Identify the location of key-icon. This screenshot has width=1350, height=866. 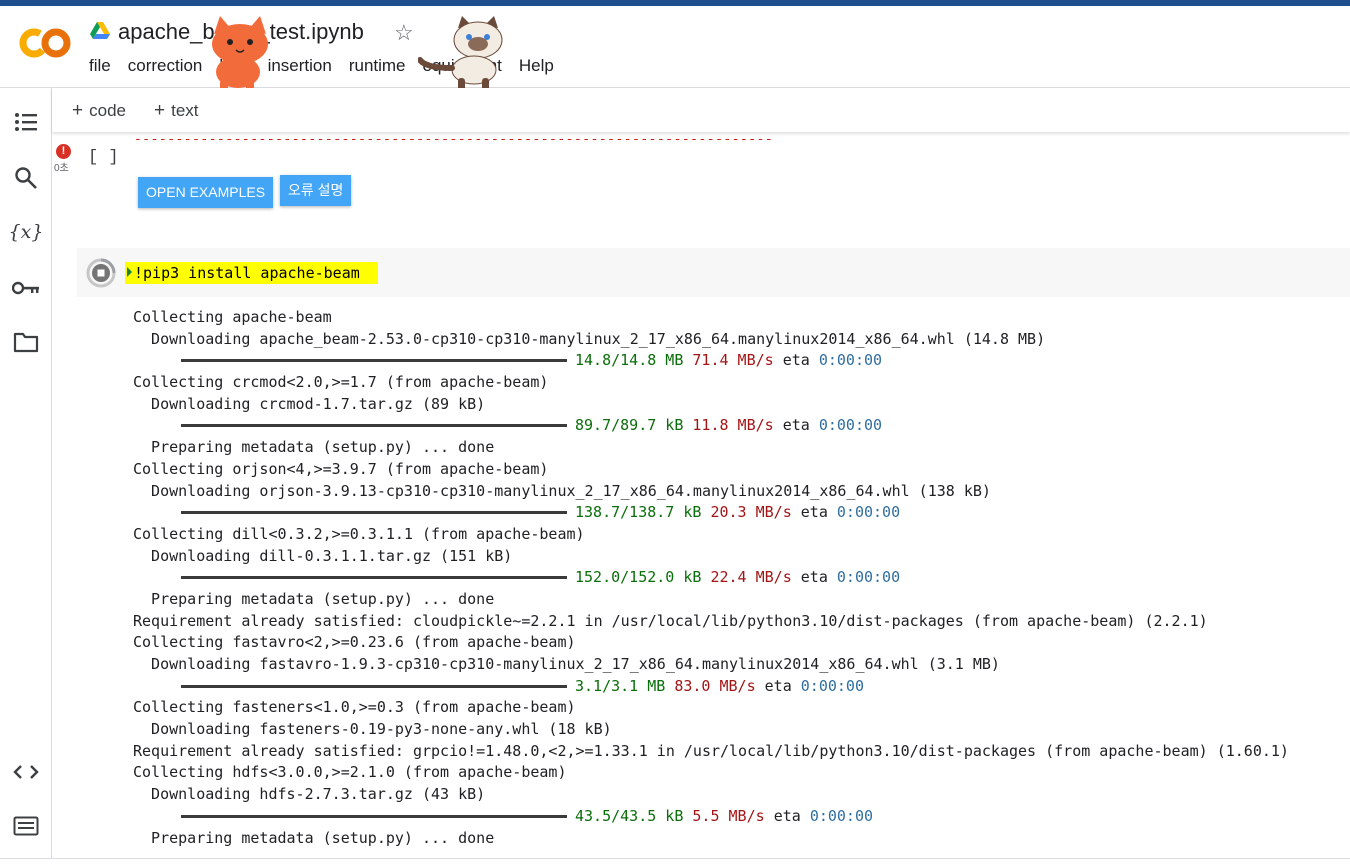
(26, 288).